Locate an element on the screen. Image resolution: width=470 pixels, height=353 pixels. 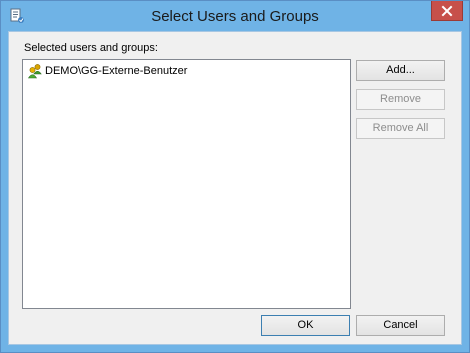
dialog-title: Select Users and Groups is located at coordinates (235, 16).